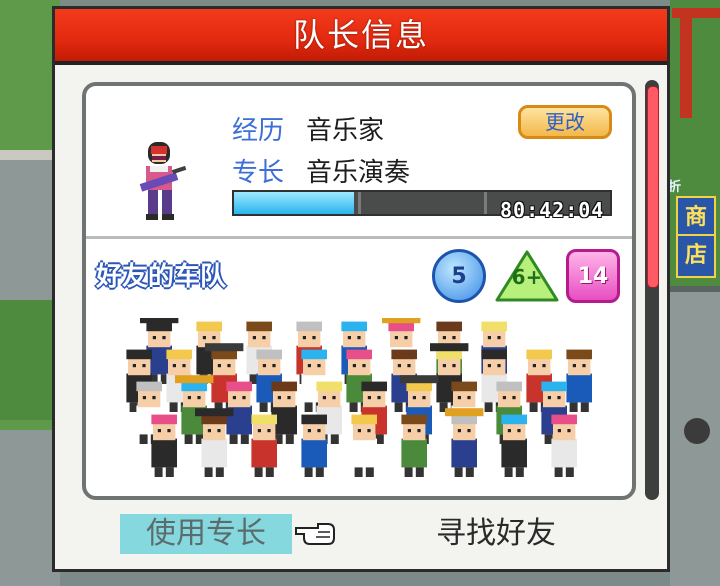  Describe the element at coordinates (359, 237) in the screenshot. I see `section-divider` at that location.